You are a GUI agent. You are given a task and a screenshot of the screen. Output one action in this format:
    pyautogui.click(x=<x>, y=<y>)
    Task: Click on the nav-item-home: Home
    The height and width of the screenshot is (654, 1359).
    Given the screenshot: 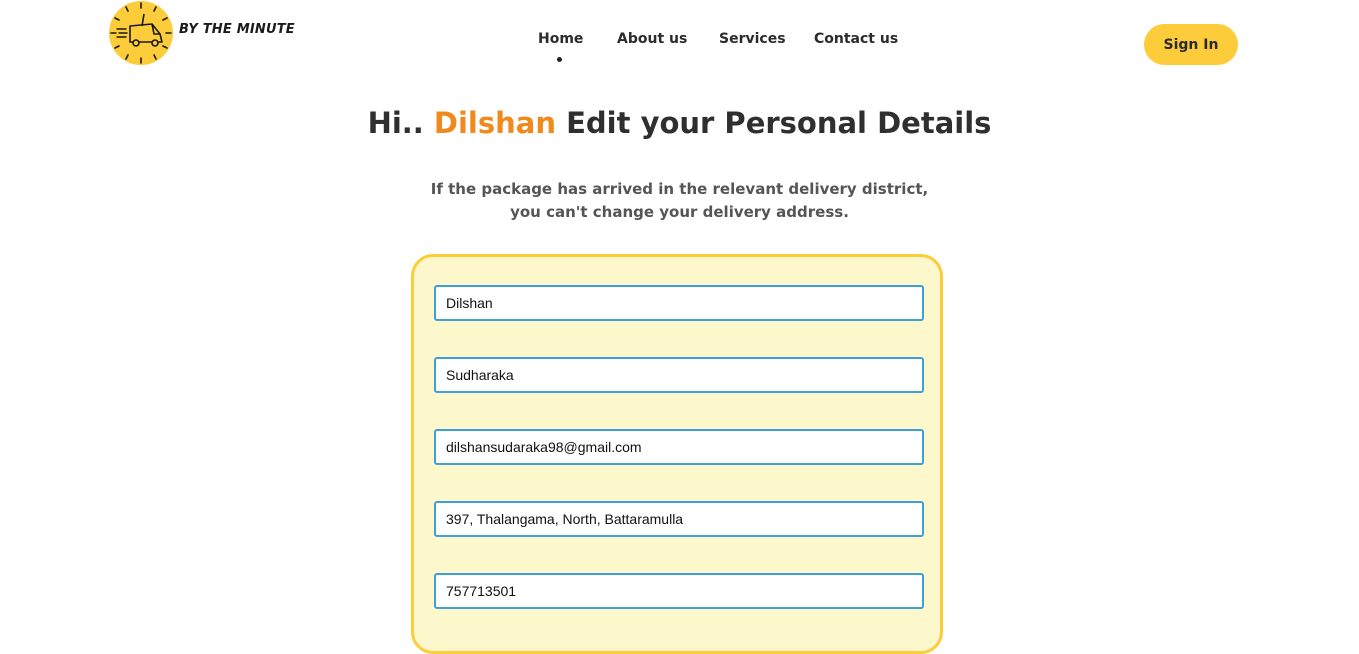 What is the action you would take?
    pyautogui.click(x=560, y=39)
    